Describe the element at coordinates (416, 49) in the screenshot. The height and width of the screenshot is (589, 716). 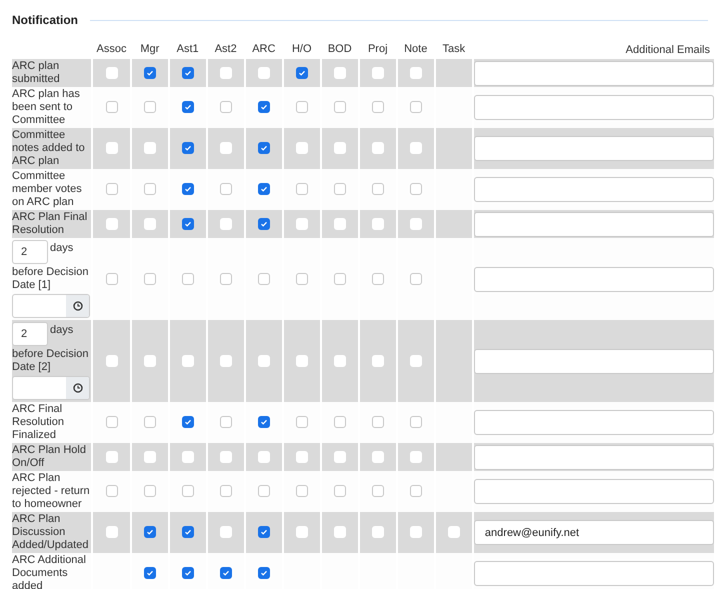
I see `column-header: Note` at that location.